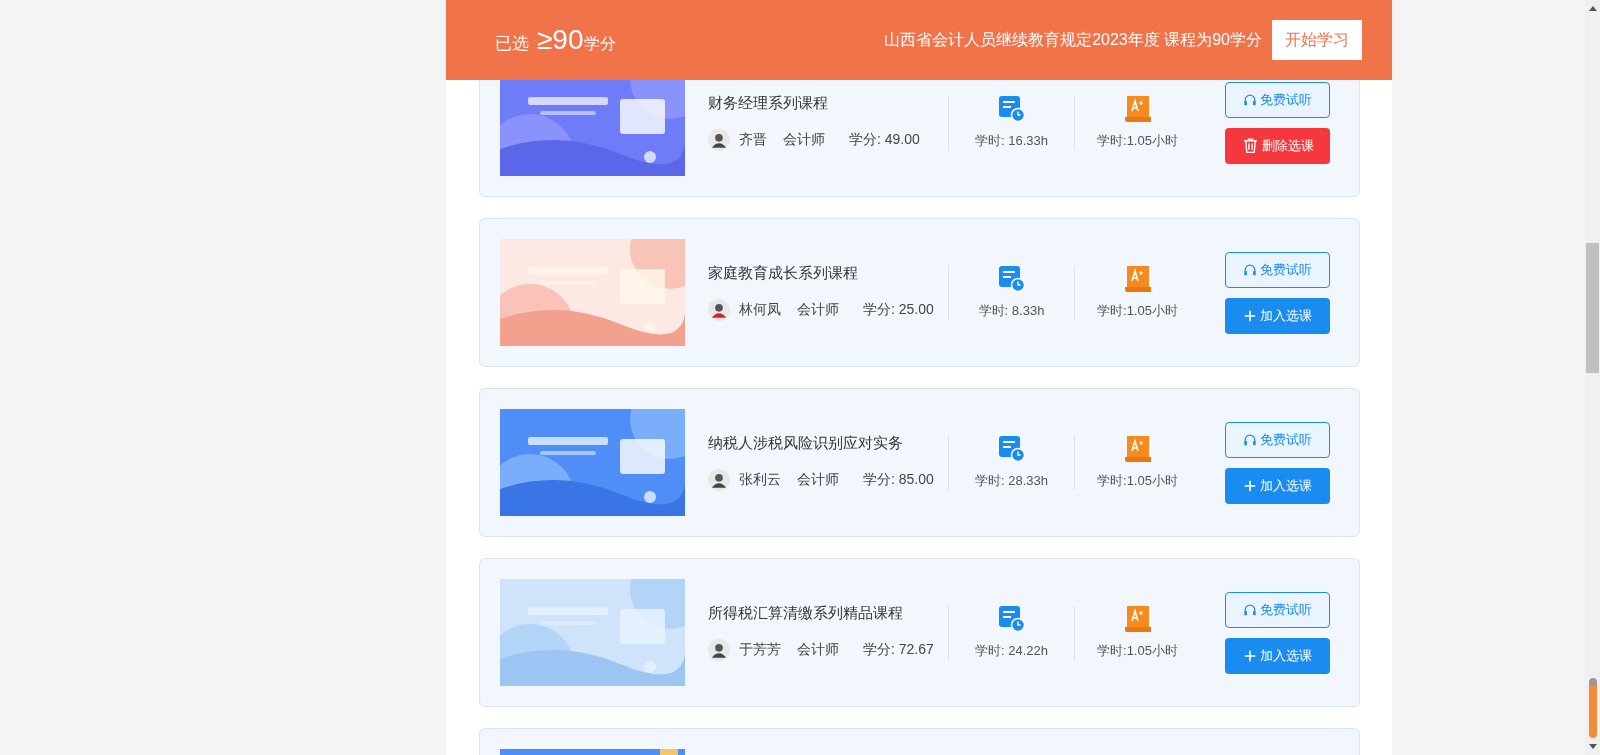 The height and width of the screenshot is (755, 1600). I want to click on credit-unit: 学分, so click(599, 44).